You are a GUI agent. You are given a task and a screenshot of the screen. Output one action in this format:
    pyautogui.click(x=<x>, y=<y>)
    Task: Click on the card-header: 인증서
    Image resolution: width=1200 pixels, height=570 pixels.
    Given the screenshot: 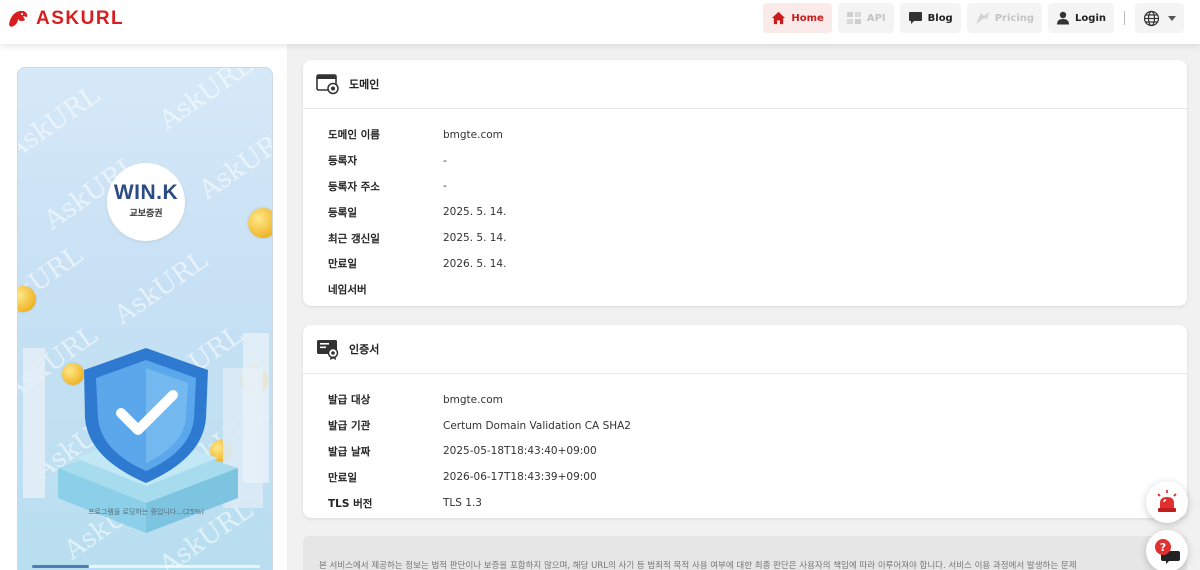 What is the action you would take?
    pyautogui.click(x=745, y=349)
    